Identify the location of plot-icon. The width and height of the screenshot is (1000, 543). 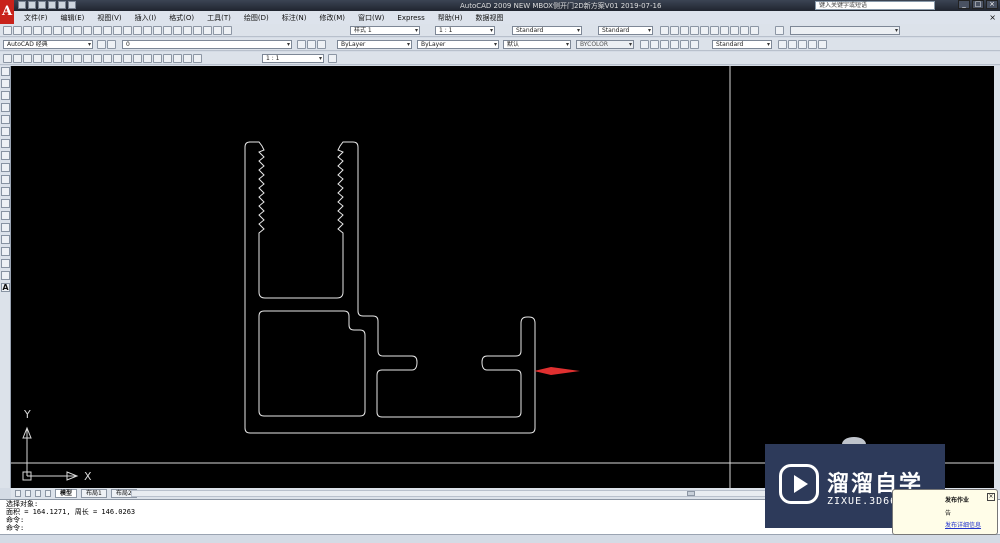
(52, 5).